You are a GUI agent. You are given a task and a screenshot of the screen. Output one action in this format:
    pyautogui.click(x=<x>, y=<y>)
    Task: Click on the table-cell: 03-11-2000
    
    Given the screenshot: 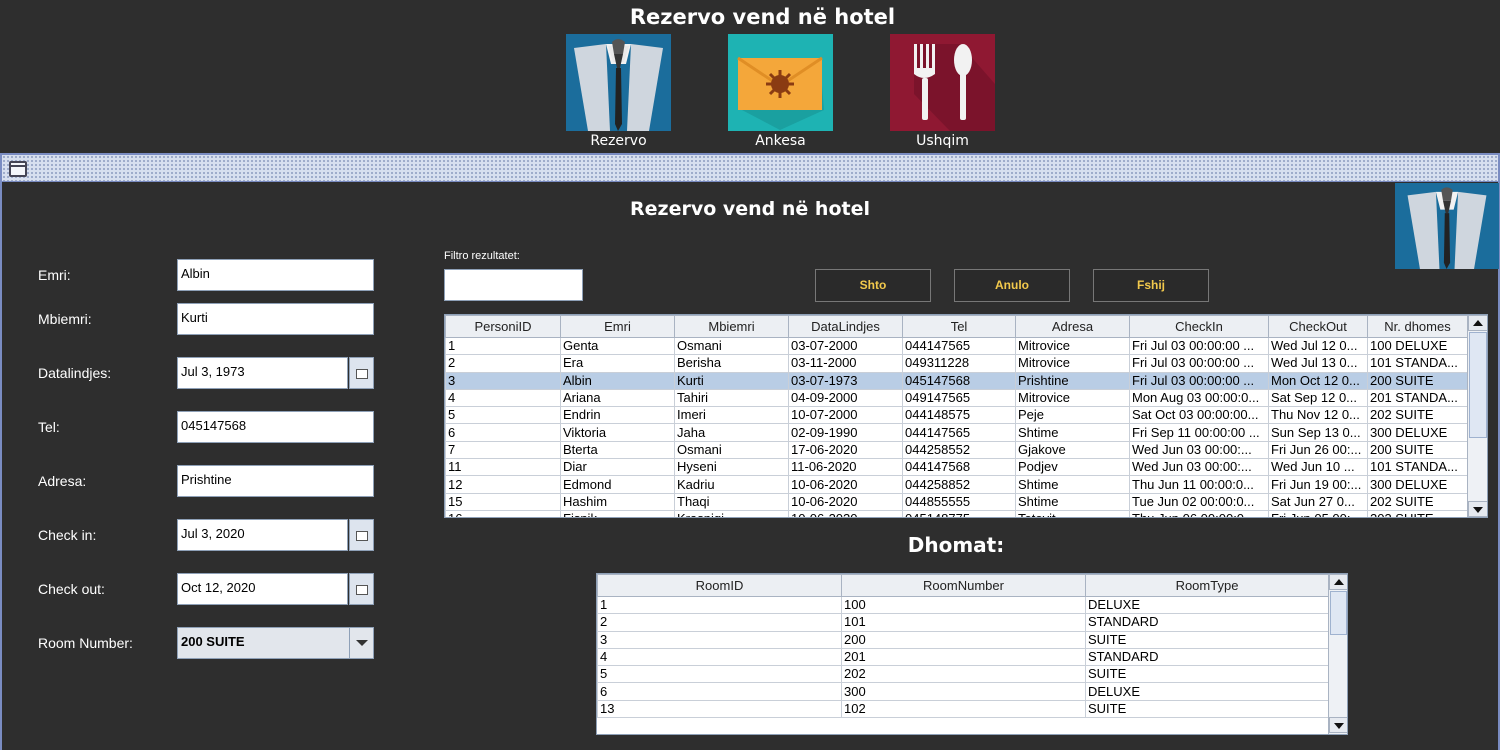 What is the action you would take?
    pyautogui.click(x=845, y=363)
    